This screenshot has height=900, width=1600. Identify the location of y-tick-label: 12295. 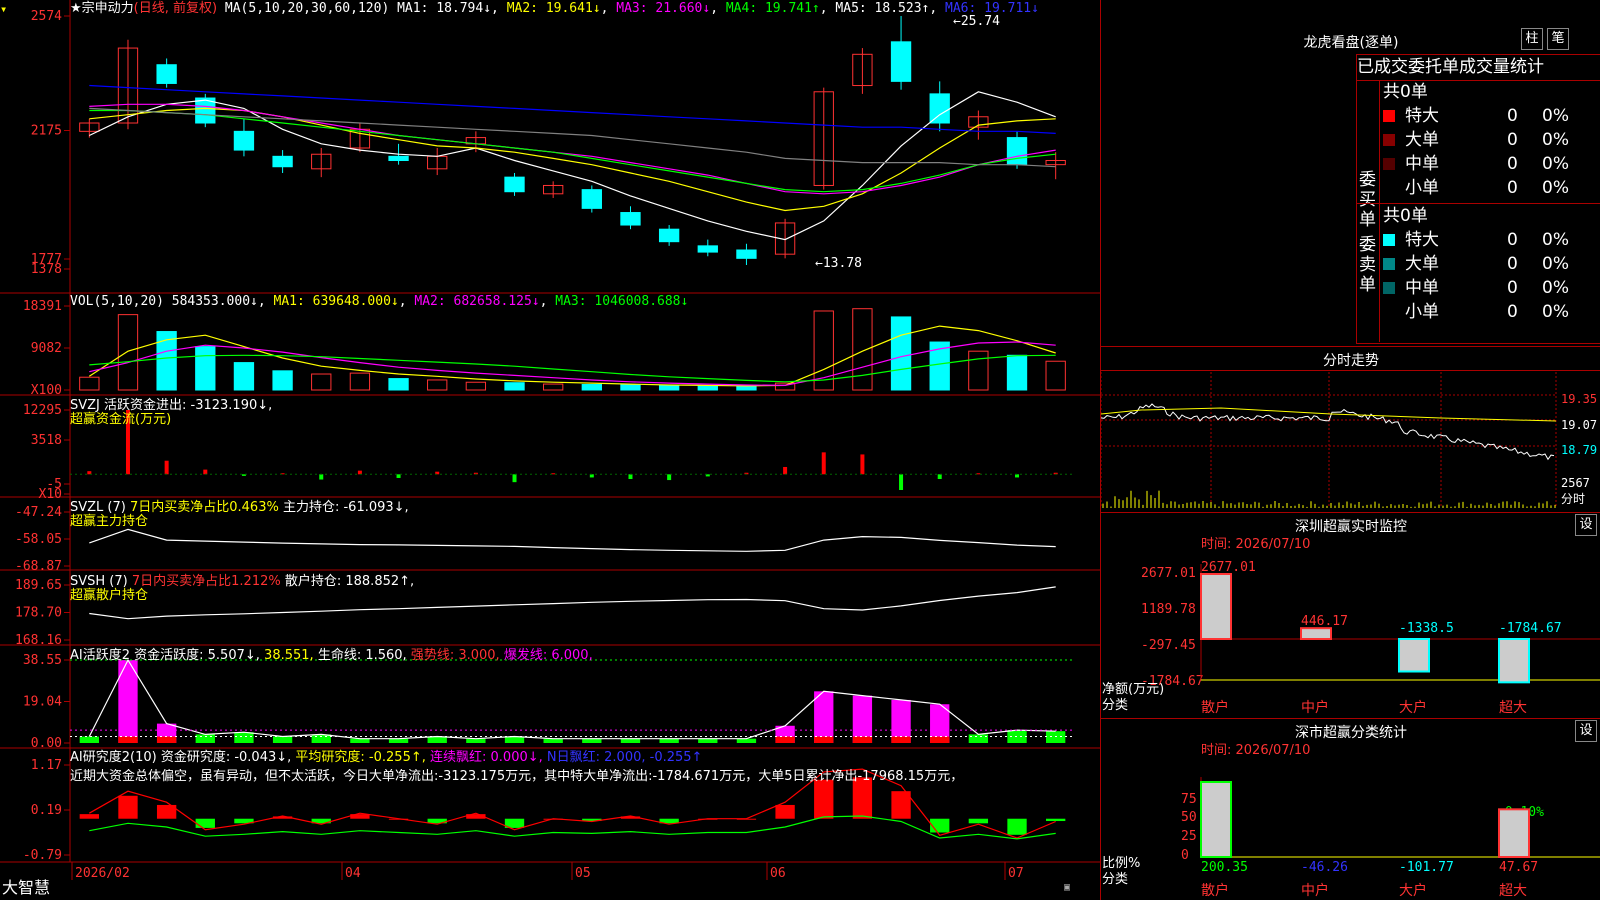
(42, 410).